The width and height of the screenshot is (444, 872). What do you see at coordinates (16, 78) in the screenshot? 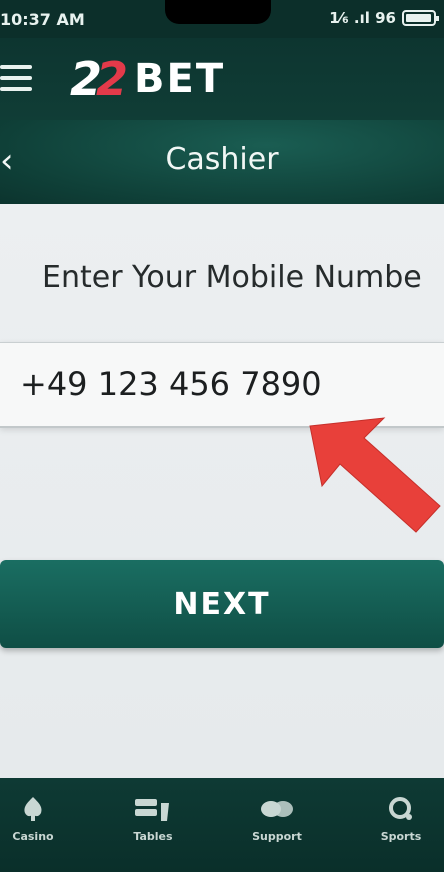
I see `hamburger-menu-icon` at bounding box center [16, 78].